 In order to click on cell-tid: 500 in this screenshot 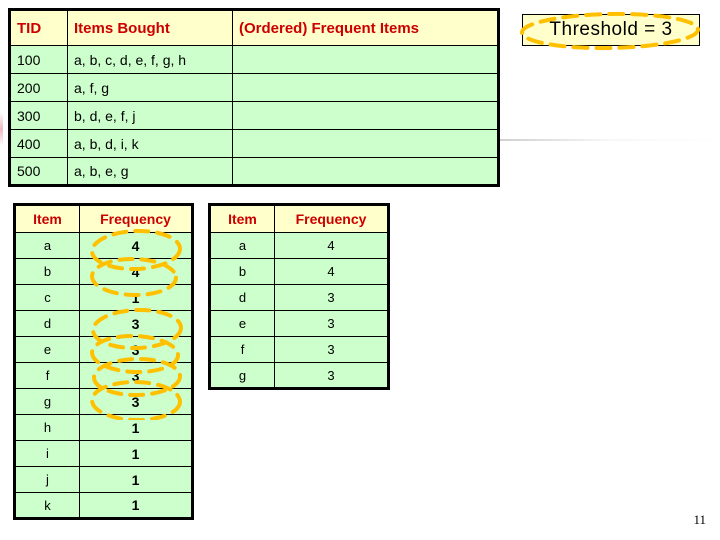, I will do `click(38, 171)`.